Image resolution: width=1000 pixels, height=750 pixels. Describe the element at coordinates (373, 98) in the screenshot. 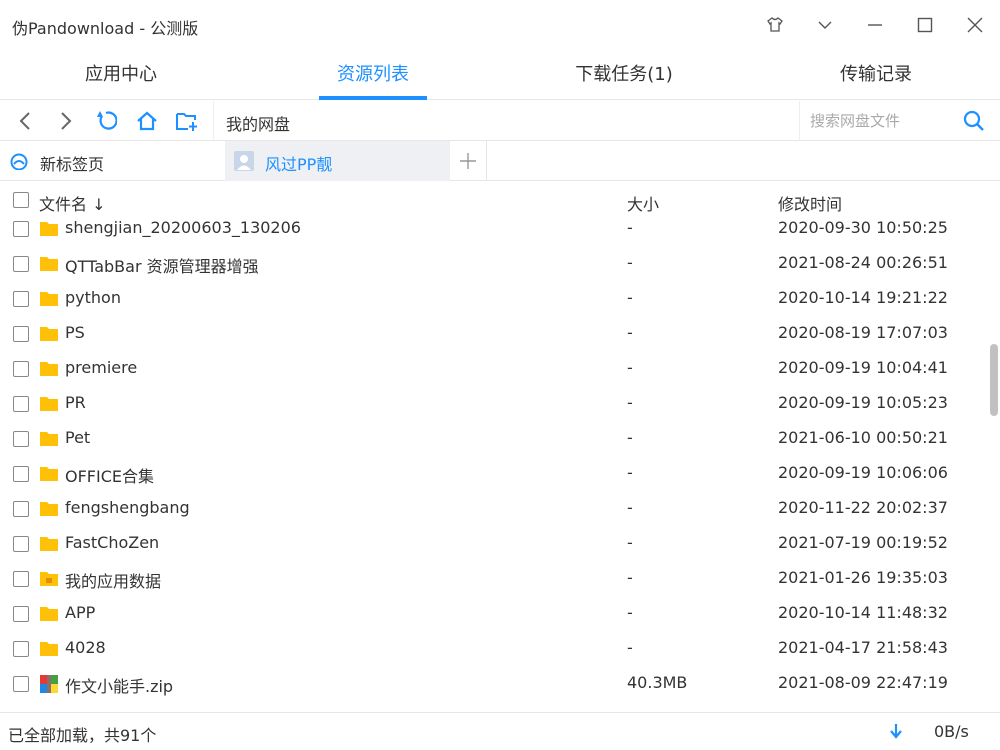

I see `active-tab-indicator` at that location.